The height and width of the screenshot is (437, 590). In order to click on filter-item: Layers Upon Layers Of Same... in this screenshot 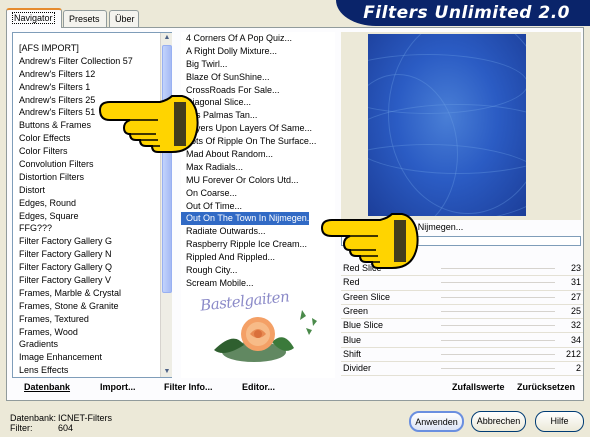, I will do `click(258, 128)`.